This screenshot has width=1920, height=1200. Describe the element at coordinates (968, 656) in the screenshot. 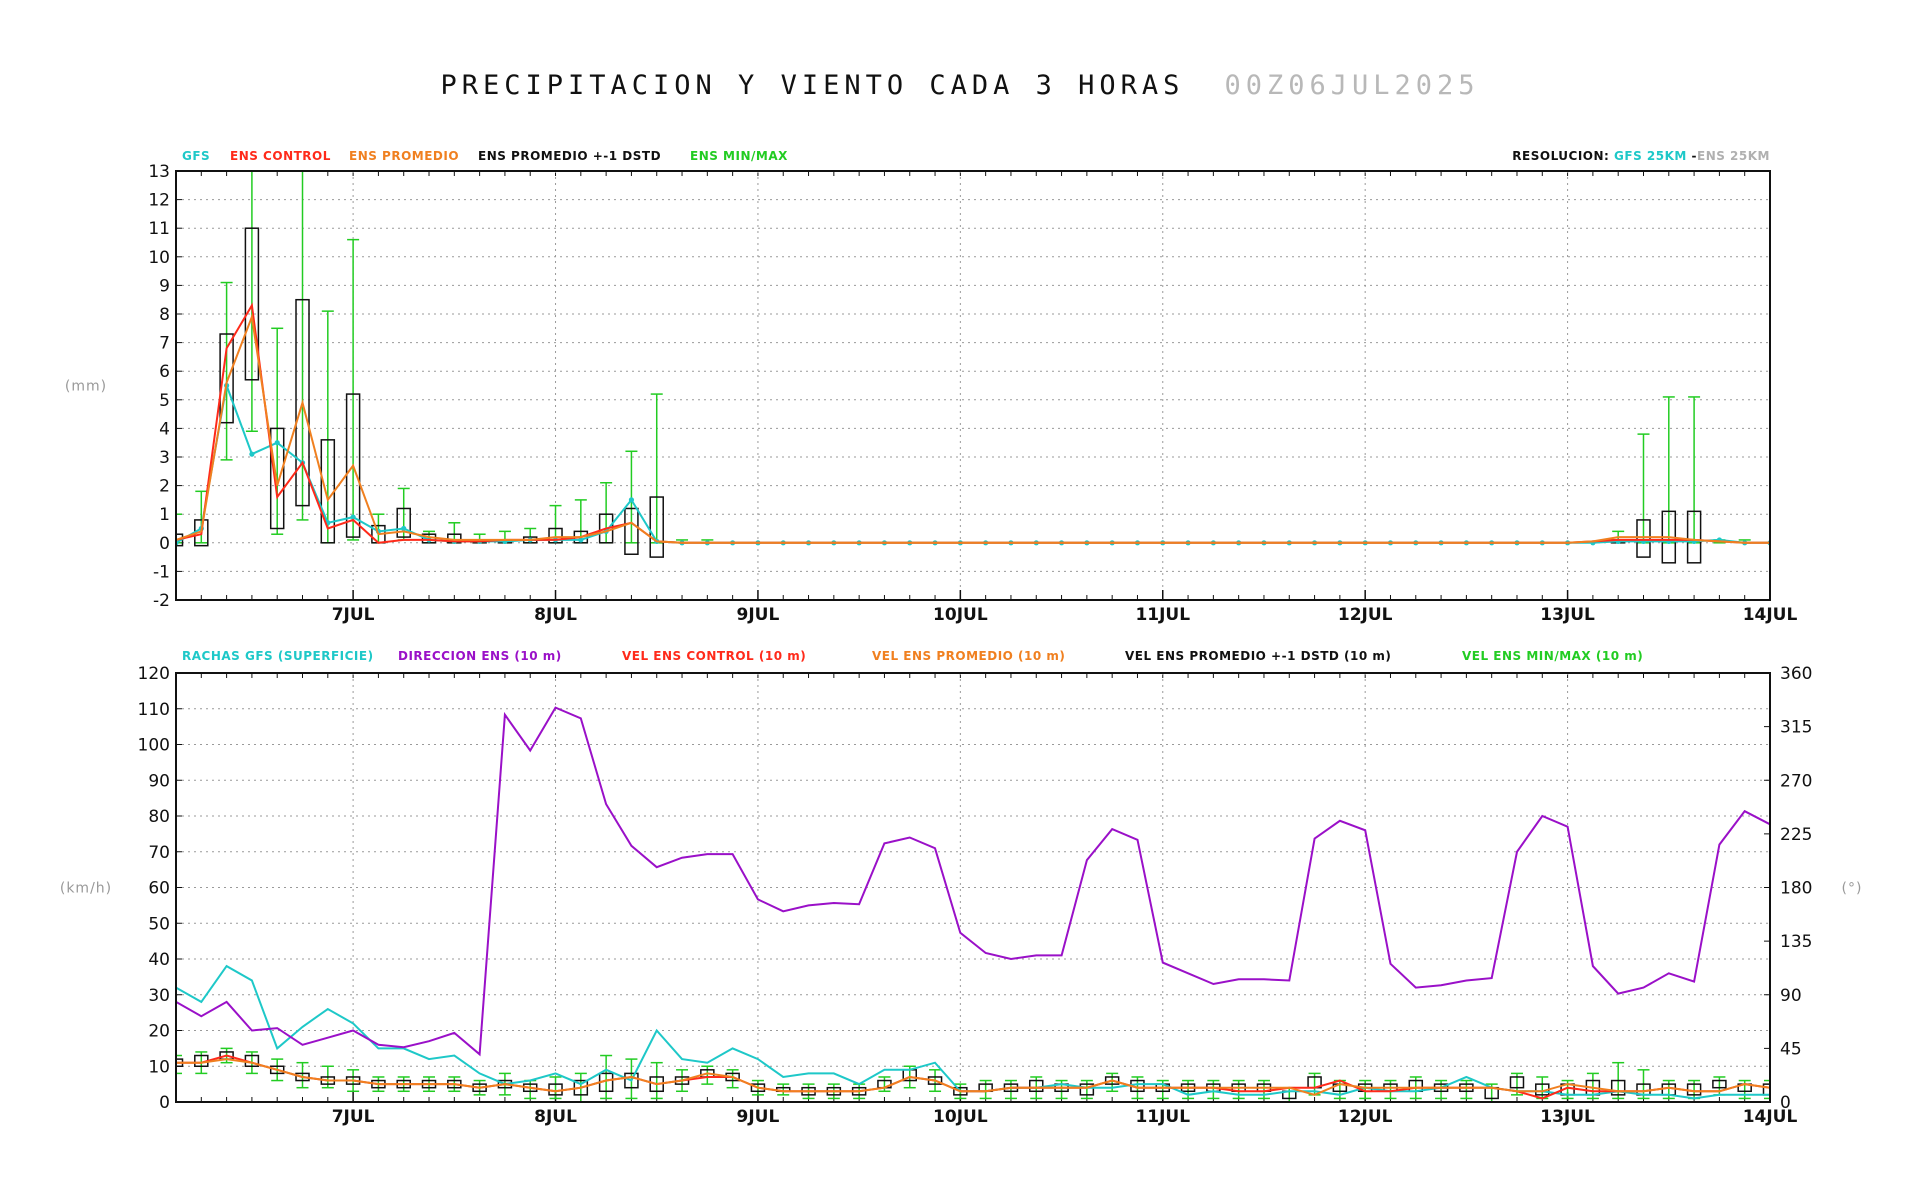

I see `legend-entry: VEL ENS PROMEDIO (10 m)` at that location.